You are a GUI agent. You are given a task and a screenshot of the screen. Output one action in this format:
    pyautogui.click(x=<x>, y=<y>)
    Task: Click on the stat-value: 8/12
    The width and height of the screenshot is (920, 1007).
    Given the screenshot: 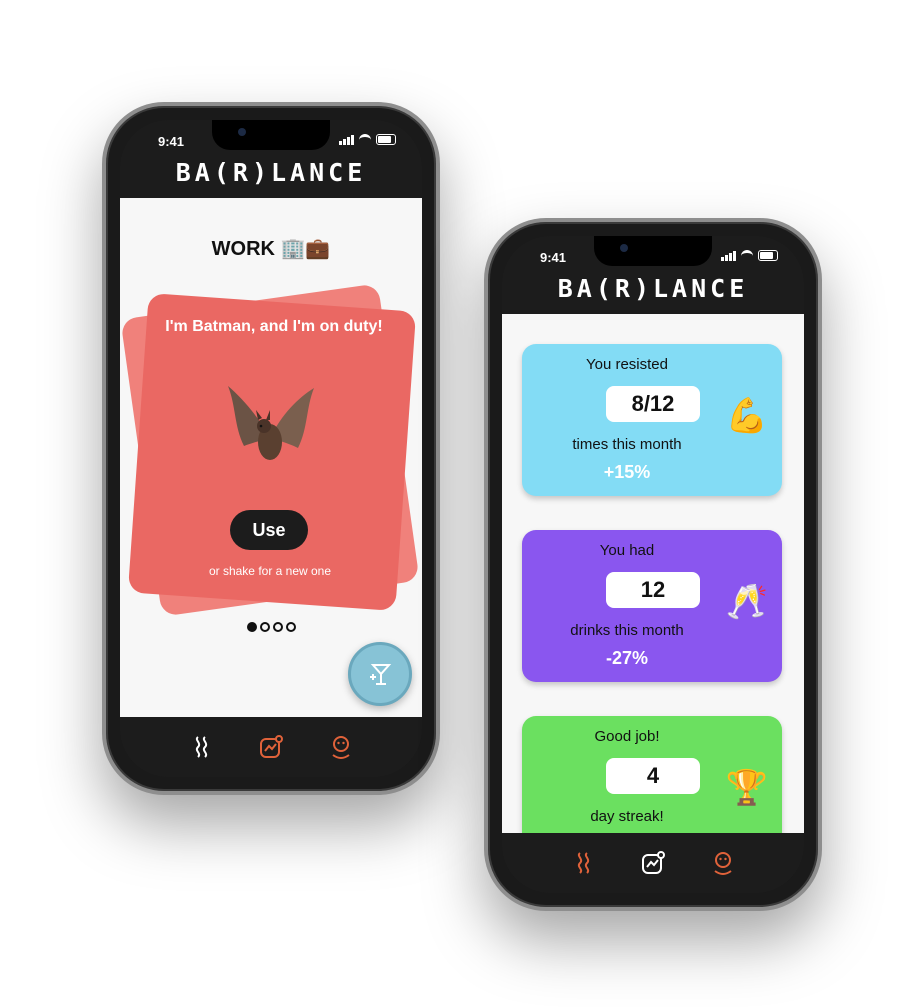 What is the action you would take?
    pyautogui.click(x=653, y=404)
    